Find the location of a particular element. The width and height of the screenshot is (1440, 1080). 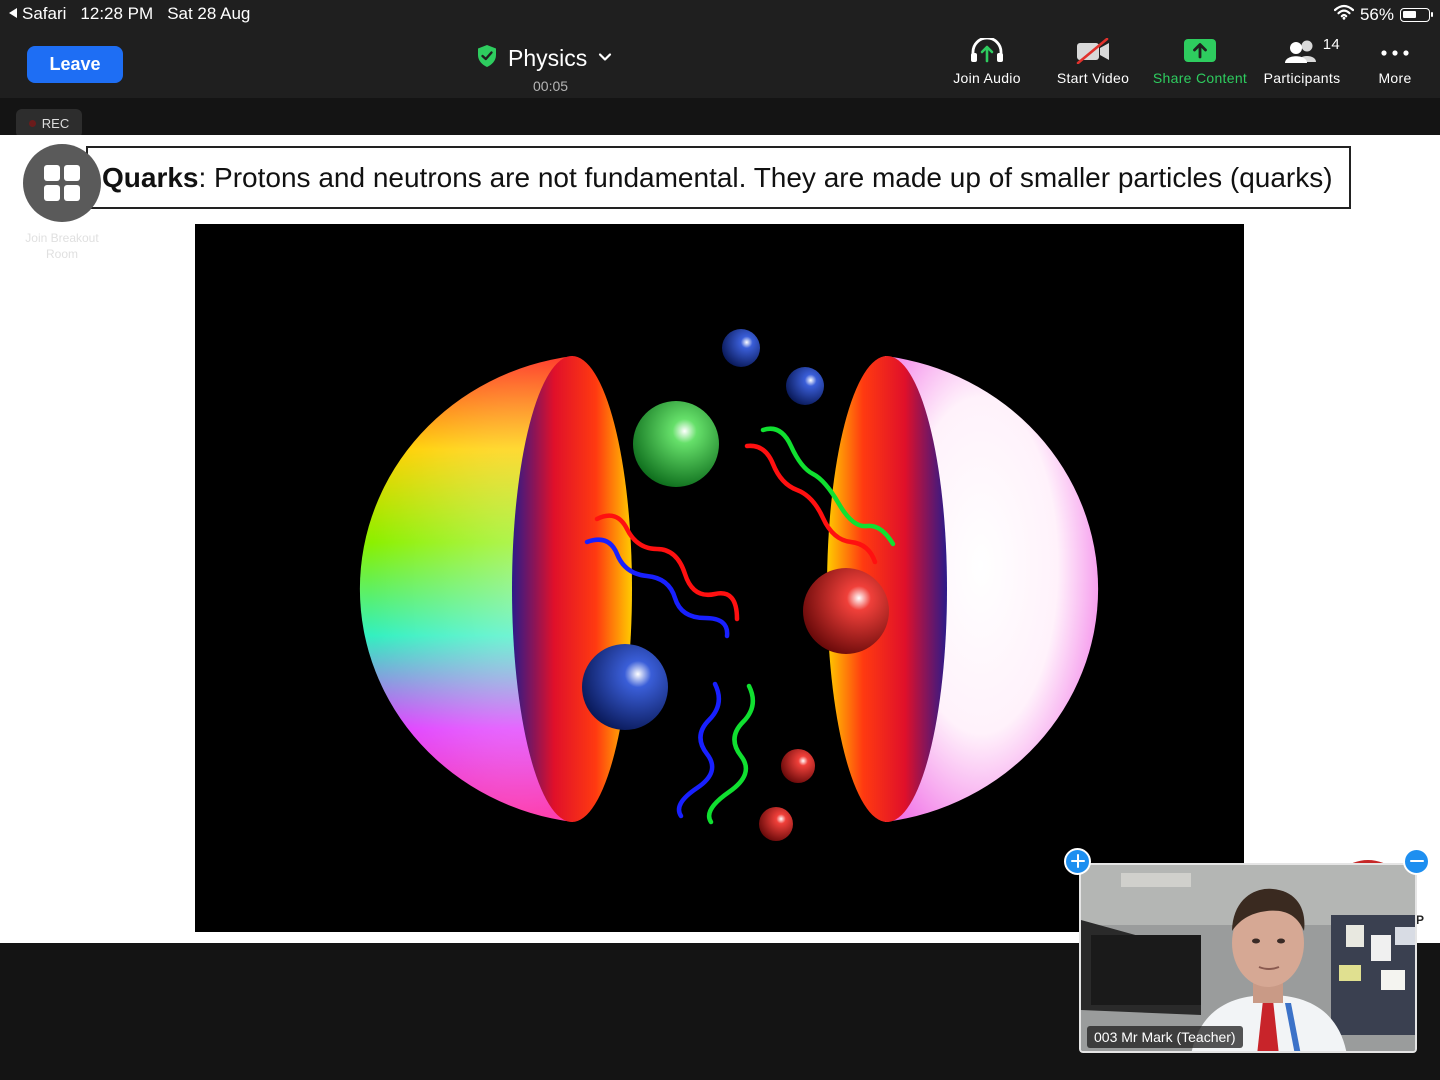

battery-percent: 56% is located at coordinates (1376, 14).